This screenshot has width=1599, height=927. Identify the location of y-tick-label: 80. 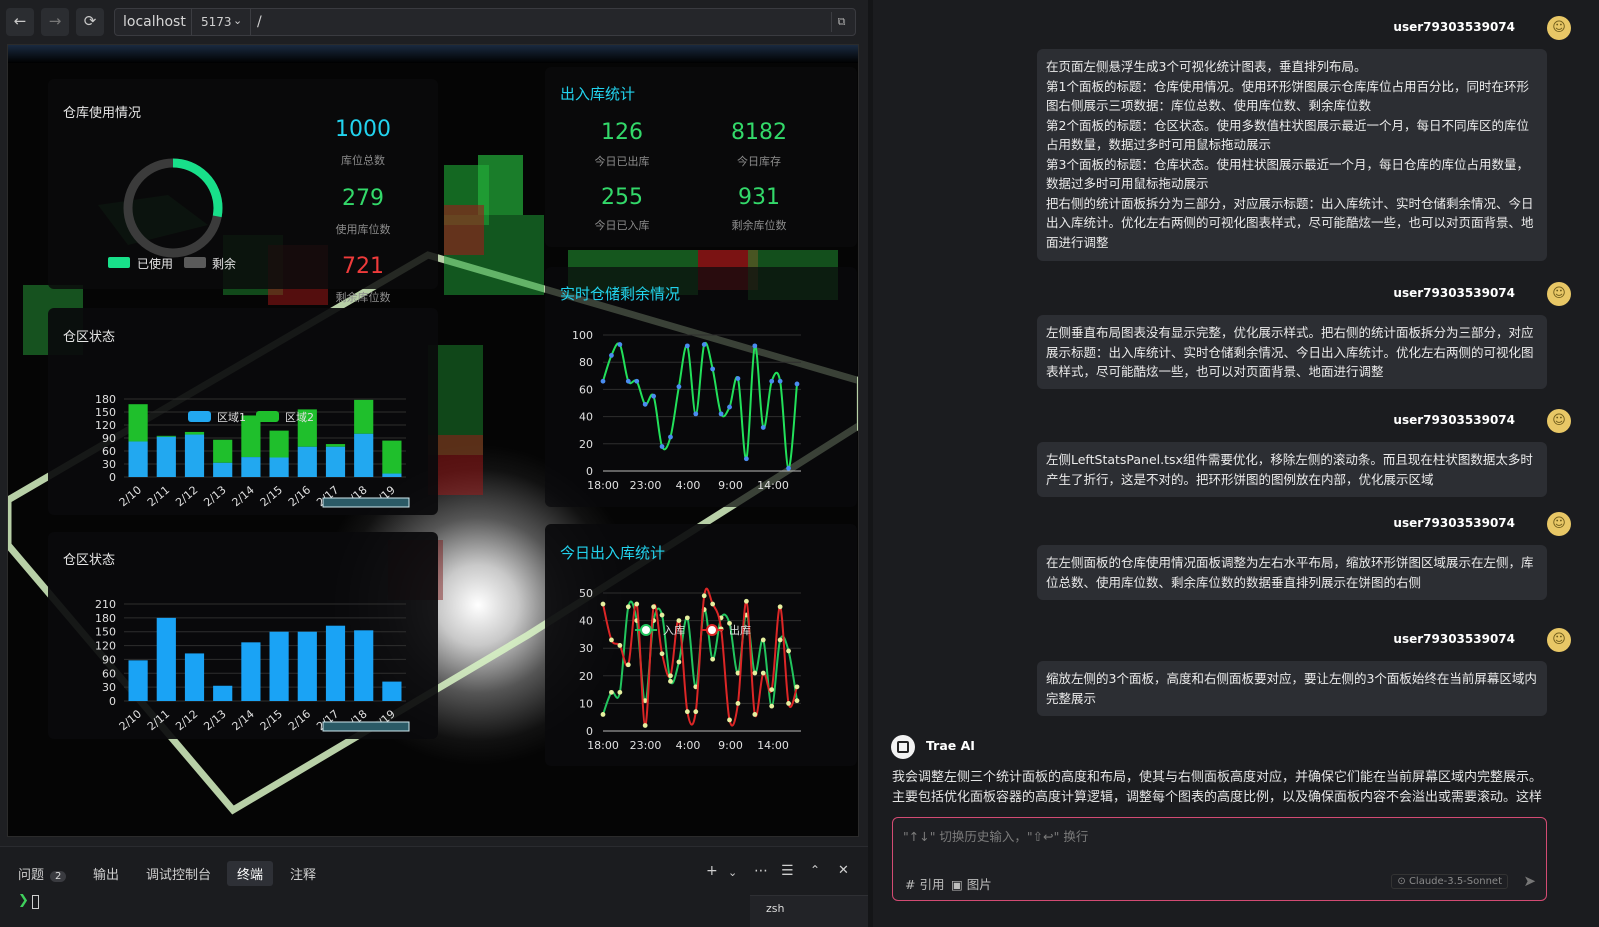
(586, 362).